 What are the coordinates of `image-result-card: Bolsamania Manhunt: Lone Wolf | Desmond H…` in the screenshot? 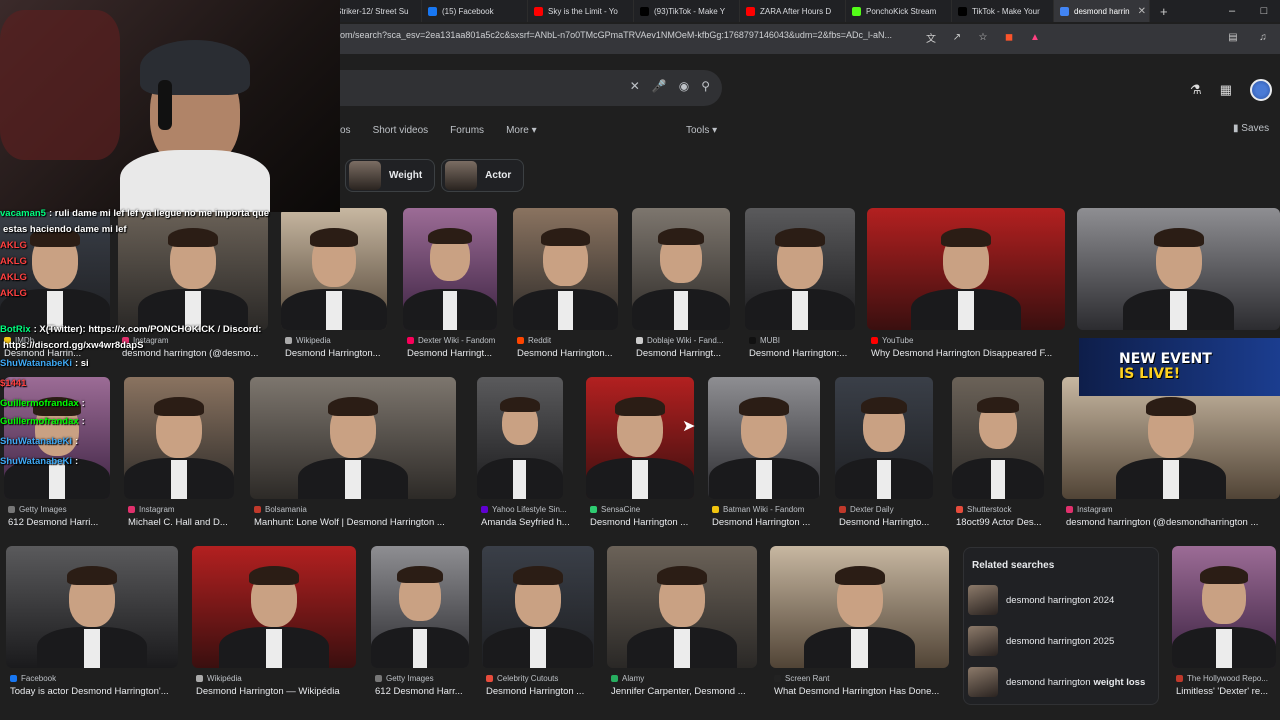 It's located at (353, 455).